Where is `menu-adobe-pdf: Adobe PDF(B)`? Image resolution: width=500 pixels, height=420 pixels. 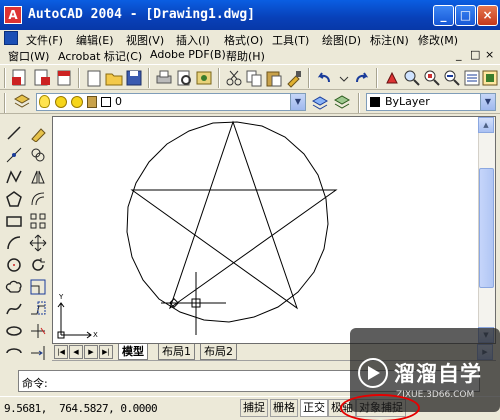
menu-adobe-pdf: Adobe PDF(B) is located at coordinates (188, 54).